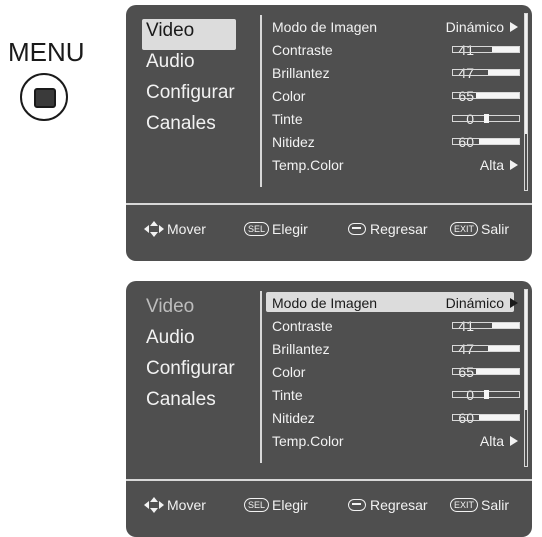  I want to click on setting-label: Brillantez, so click(301, 73).